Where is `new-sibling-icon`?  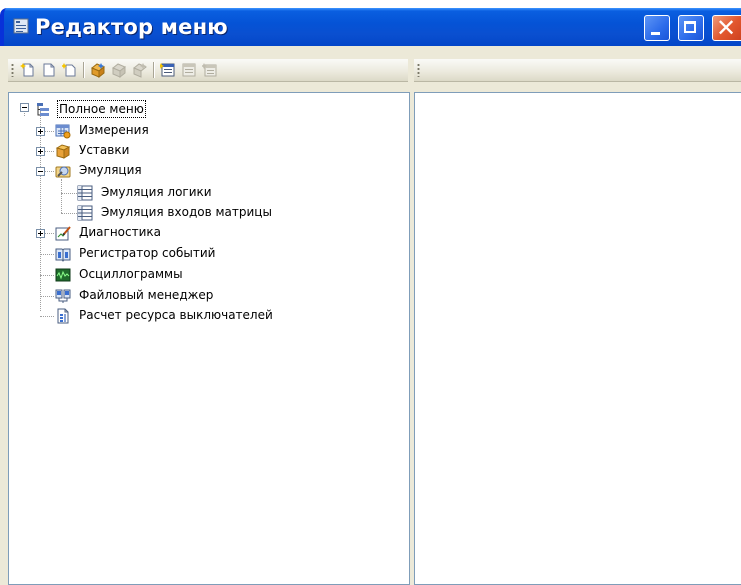 new-sibling-icon is located at coordinates (70, 70).